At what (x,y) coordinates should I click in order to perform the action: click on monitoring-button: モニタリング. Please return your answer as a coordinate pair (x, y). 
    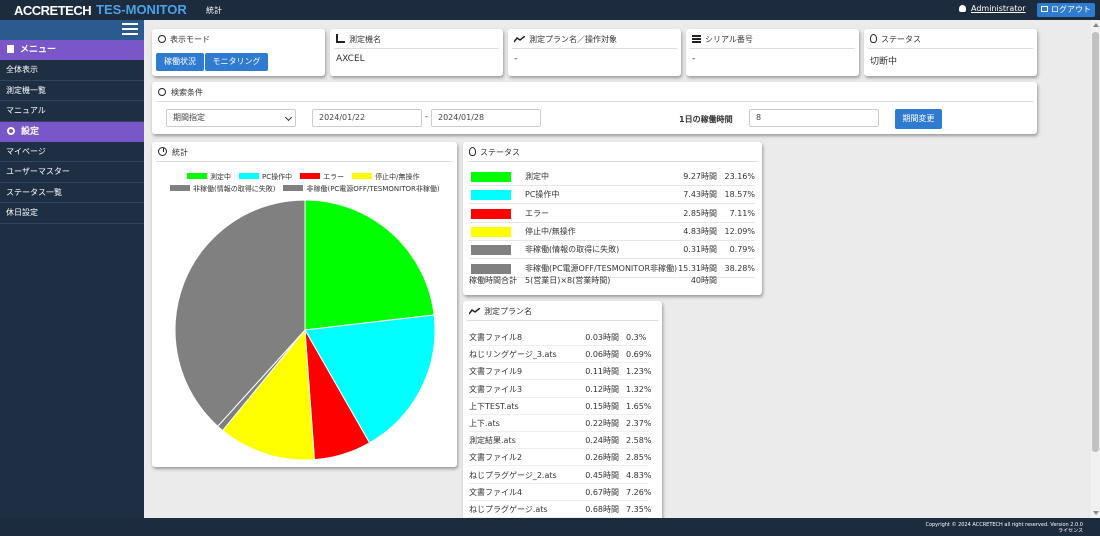
    Looking at the image, I should click on (236, 62).